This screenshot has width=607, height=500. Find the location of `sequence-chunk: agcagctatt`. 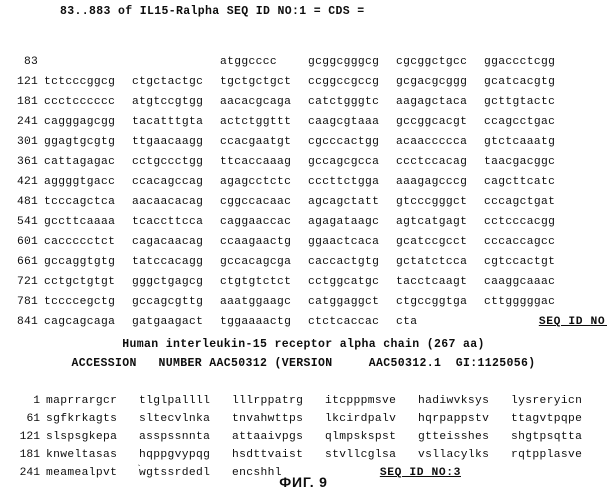

sequence-chunk: agcagctatt is located at coordinates (344, 202).